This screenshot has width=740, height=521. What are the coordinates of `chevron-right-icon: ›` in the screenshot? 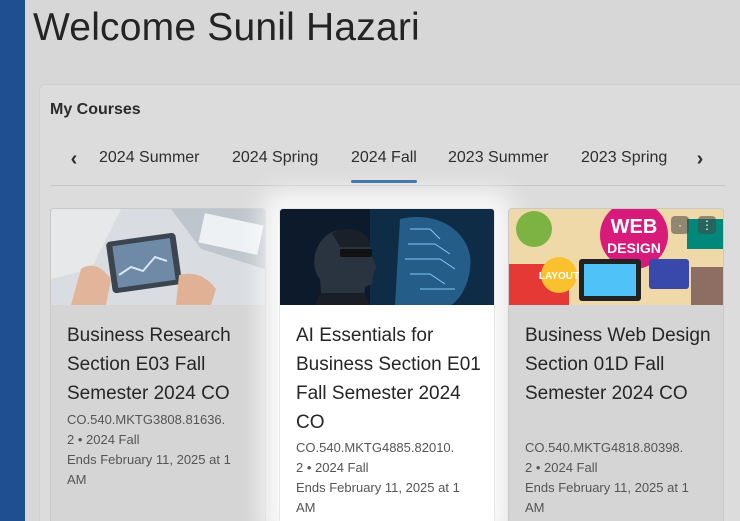 It's located at (700, 159).